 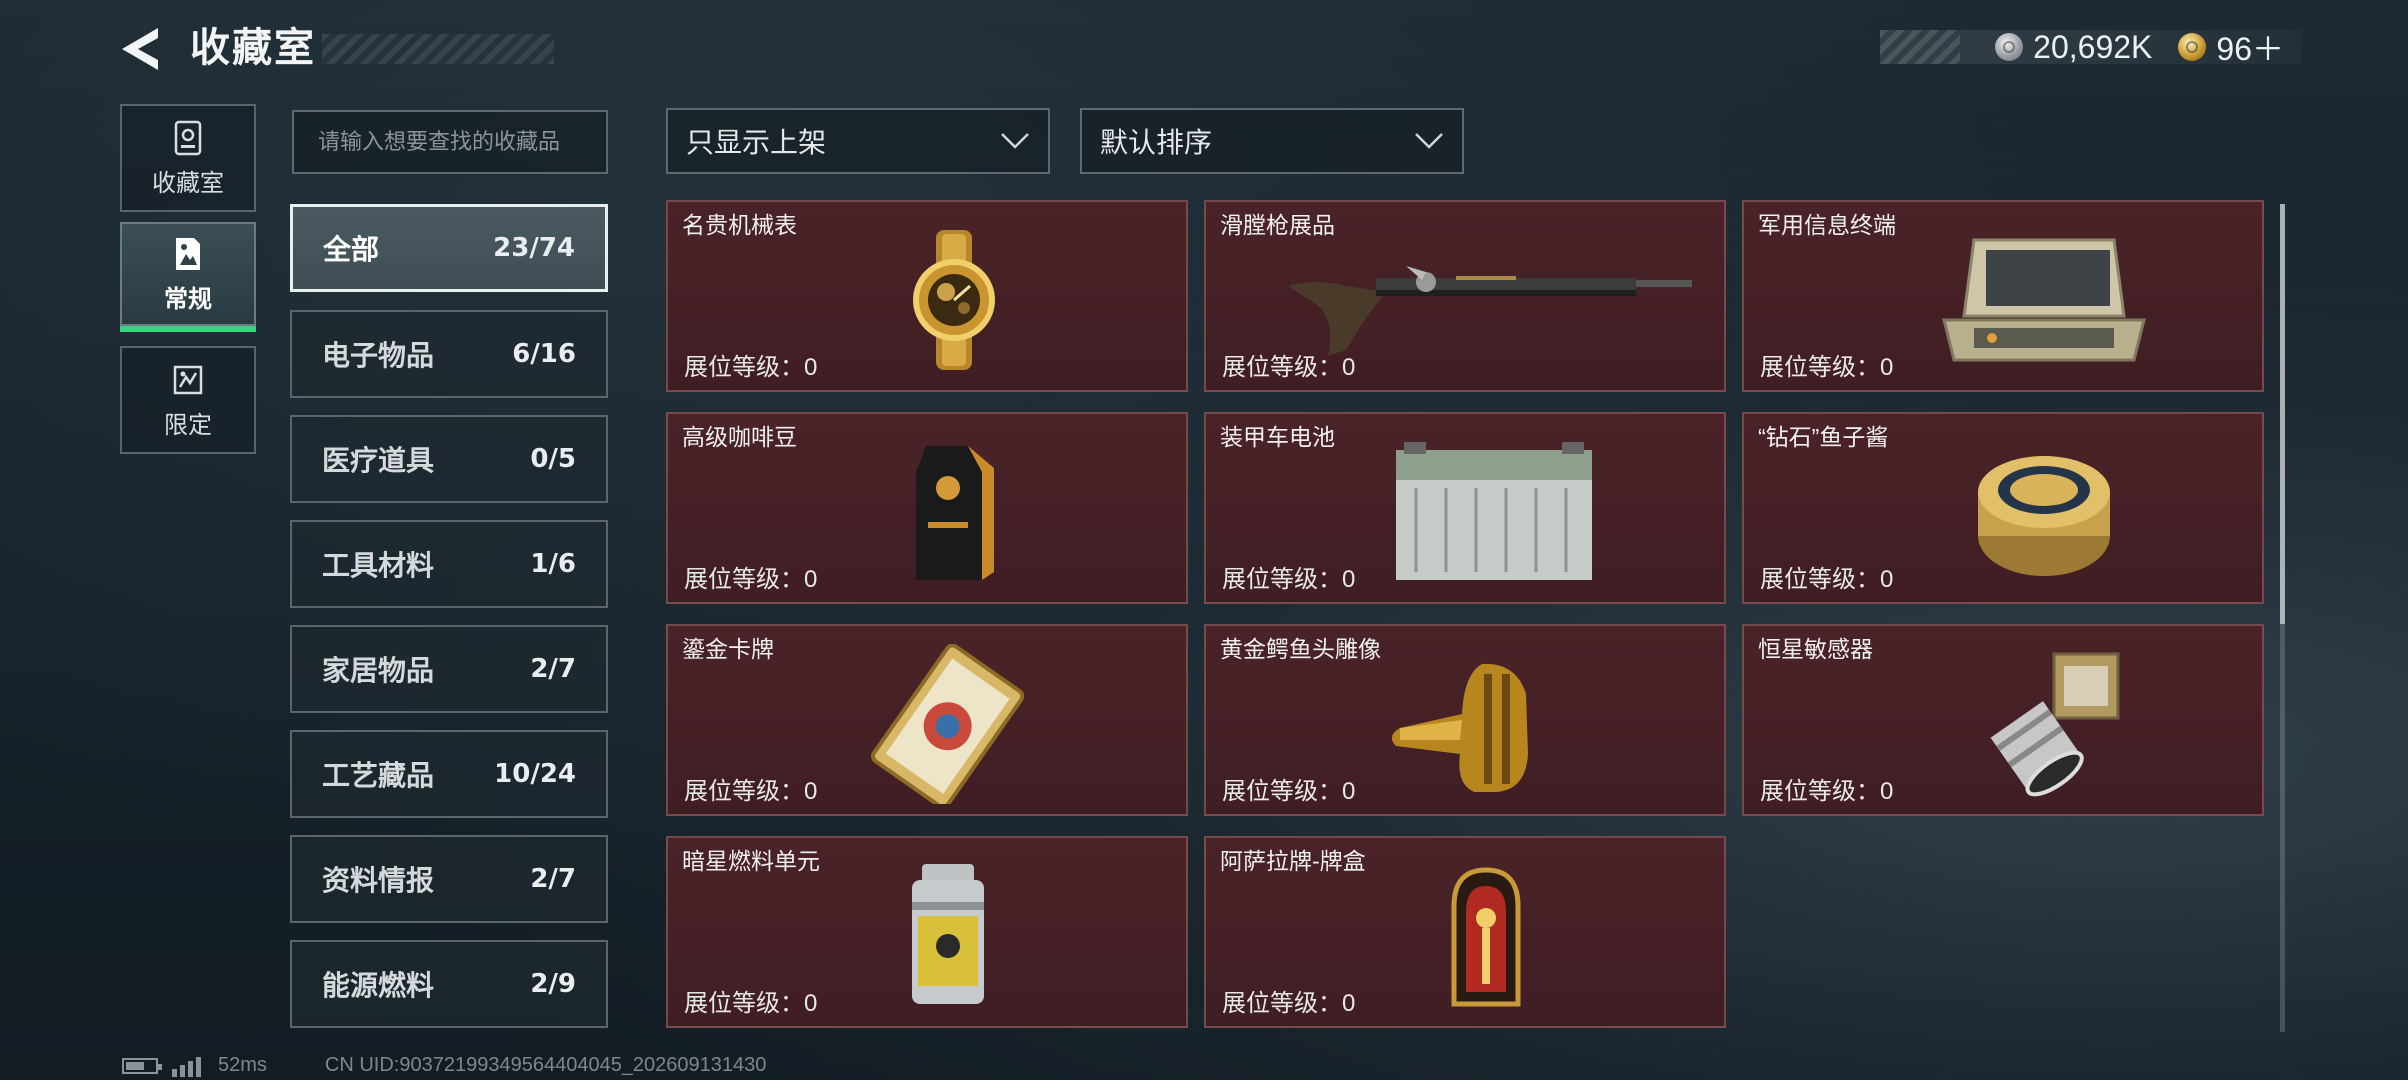 What do you see at coordinates (449, 248) in the screenshot?
I see `category-all: 全部 23/74` at bounding box center [449, 248].